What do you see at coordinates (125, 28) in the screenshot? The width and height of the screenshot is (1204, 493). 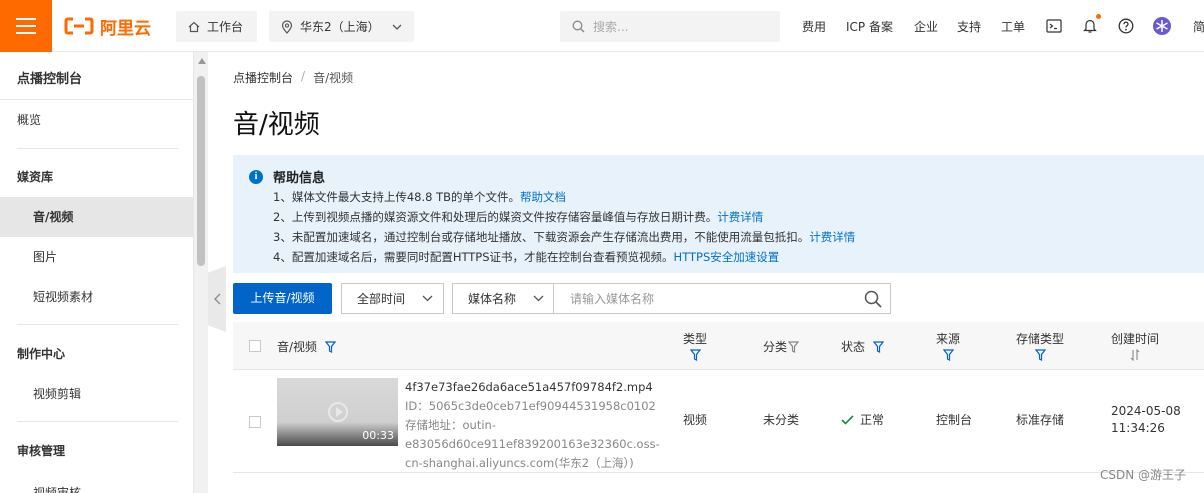 I see `logo-text: 阿里云` at bounding box center [125, 28].